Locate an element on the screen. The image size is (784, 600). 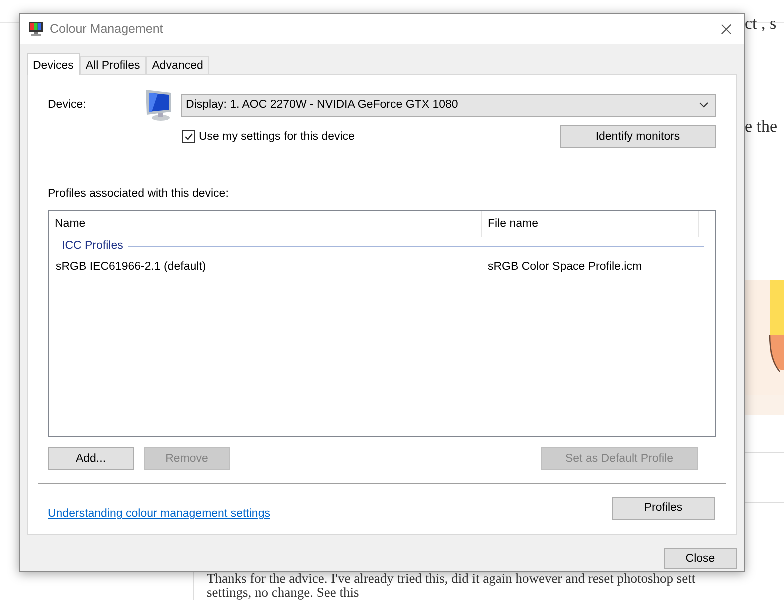
page-text: e the is located at coordinates (761, 127).